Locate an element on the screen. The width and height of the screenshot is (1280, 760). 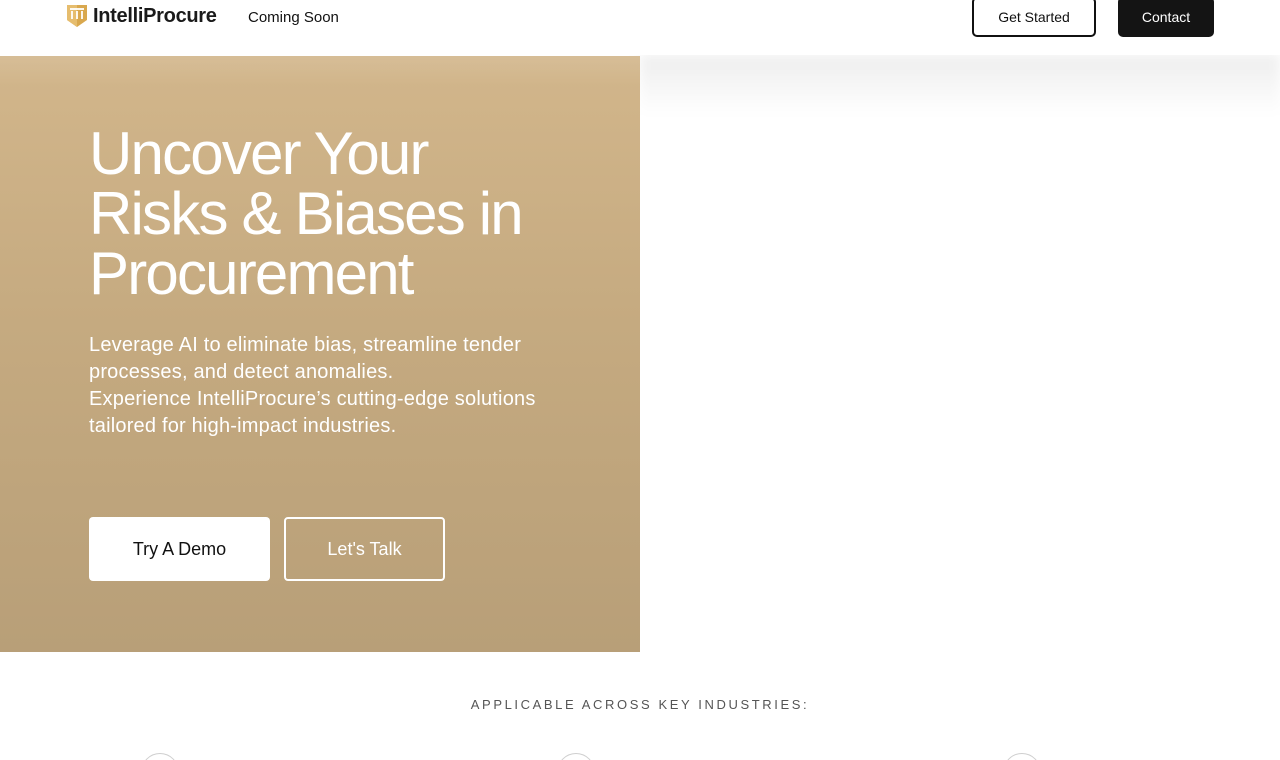
logo: IntelliProcure is located at coordinates (141, 16).